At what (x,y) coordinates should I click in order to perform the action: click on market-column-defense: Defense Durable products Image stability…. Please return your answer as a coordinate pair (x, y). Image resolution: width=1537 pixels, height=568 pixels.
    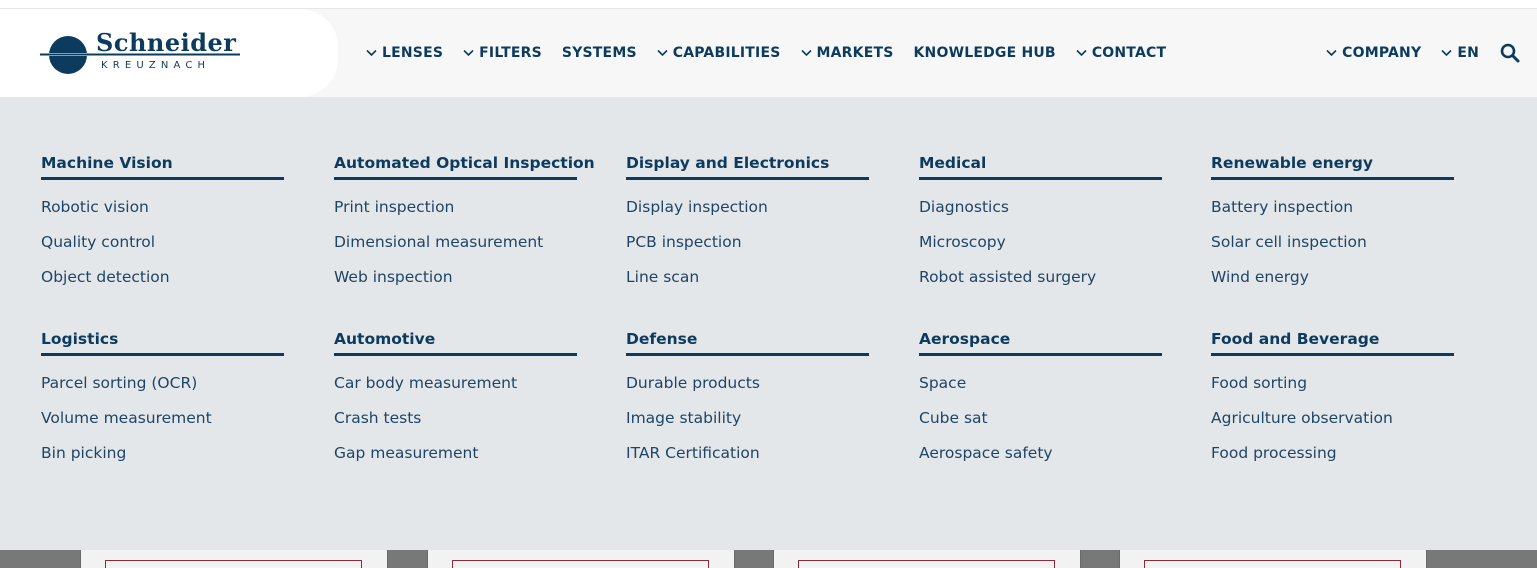
    Looking at the image, I should click on (747, 404).